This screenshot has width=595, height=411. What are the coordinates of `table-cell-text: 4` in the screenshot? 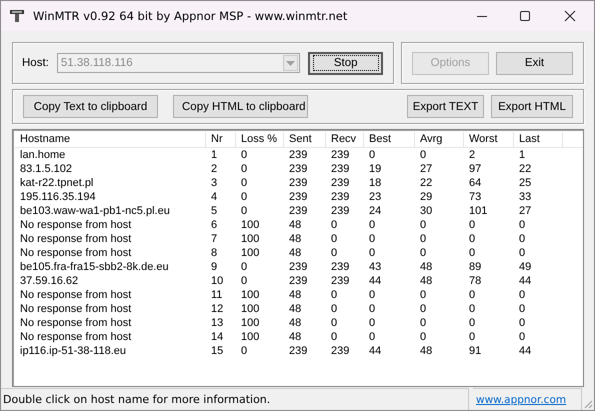 It's located at (214, 197).